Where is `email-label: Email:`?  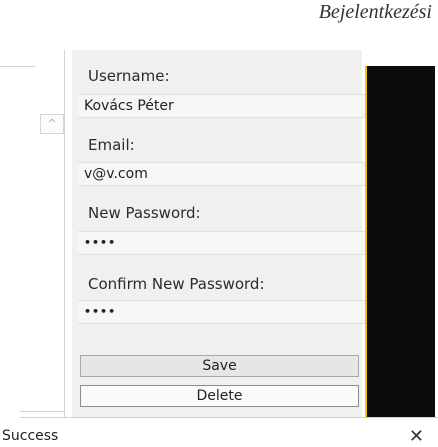 email-label: Email: is located at coordinates (111, 145).